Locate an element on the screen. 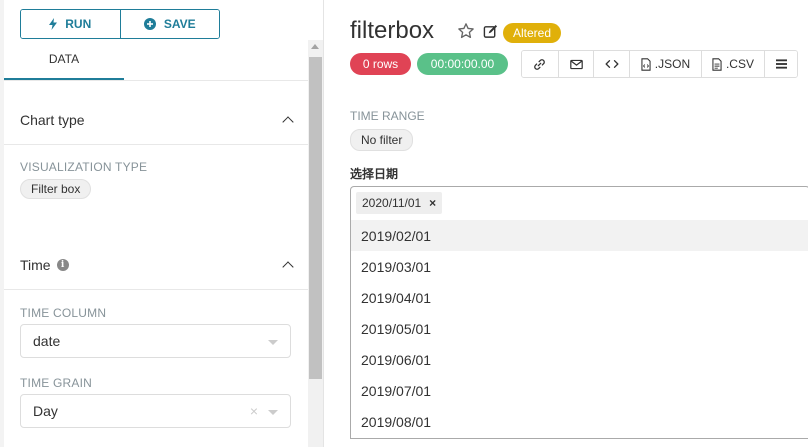 This screenshot has width=808, height=447. run-button: RUN is located at coordinates (70, 24).